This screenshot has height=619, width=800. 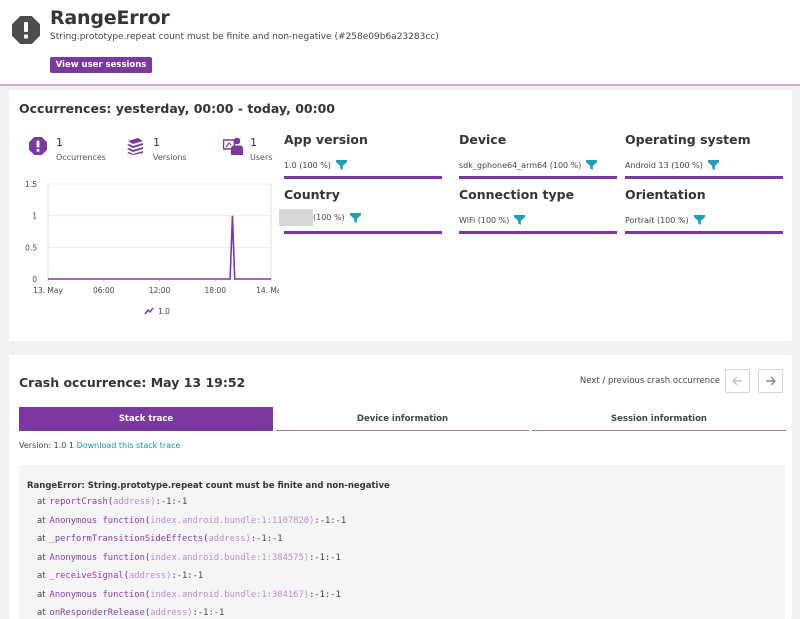 I want to click on stat-label: Occurrences, so click(x=81, y=157).